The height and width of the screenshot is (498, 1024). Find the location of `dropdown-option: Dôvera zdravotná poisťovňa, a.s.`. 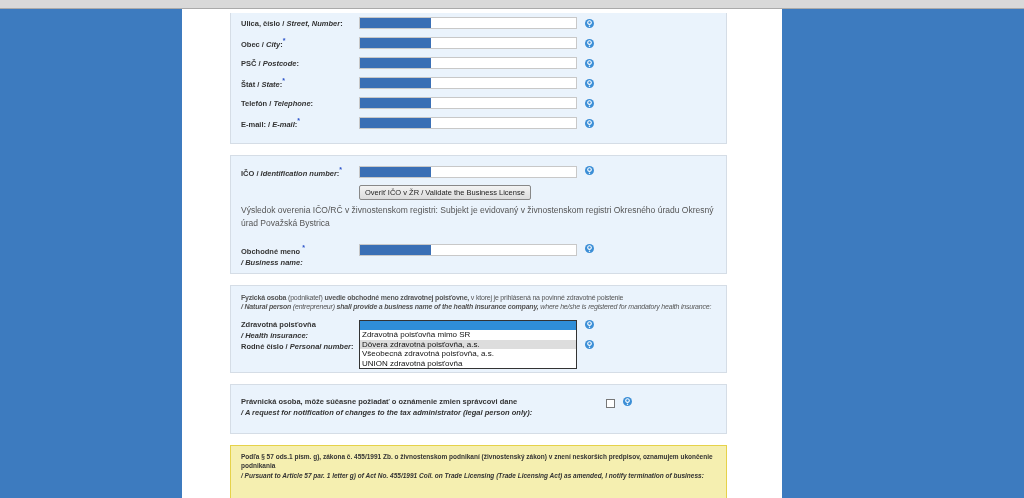

dropdown-option: Dôvera zdravotná poisťovňa, a.s. is located at coordinates (468, 344).